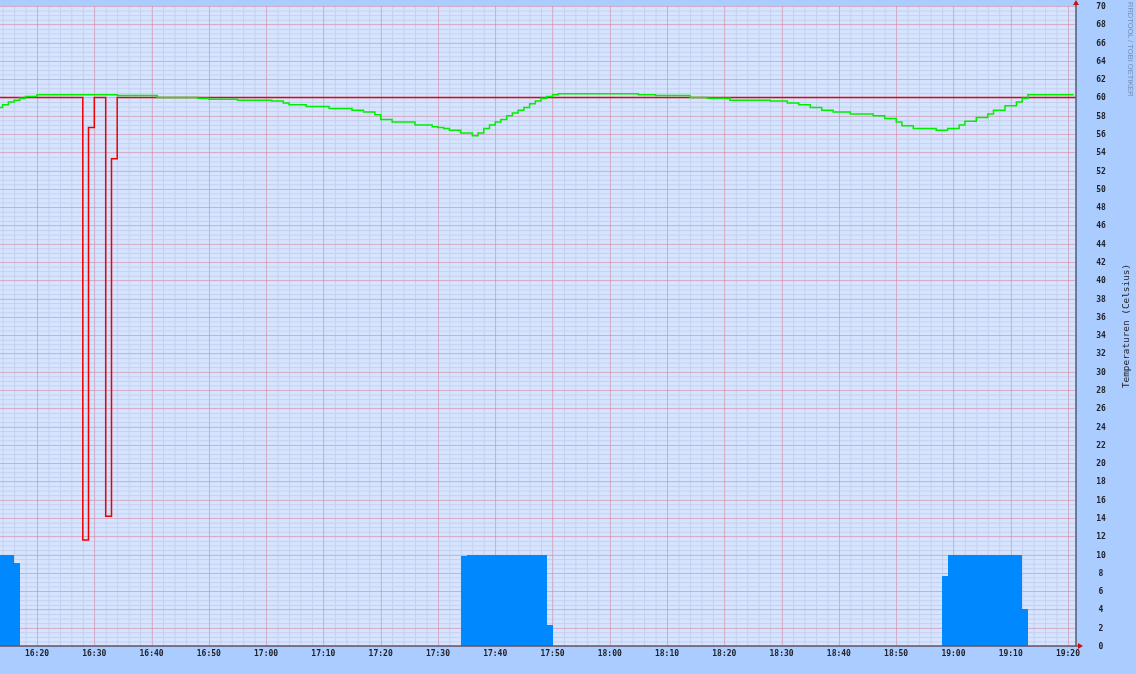 The height and width of the screenshot is (674, 1136). I want to click on y-tick-label: 60, so click(1101, 98).